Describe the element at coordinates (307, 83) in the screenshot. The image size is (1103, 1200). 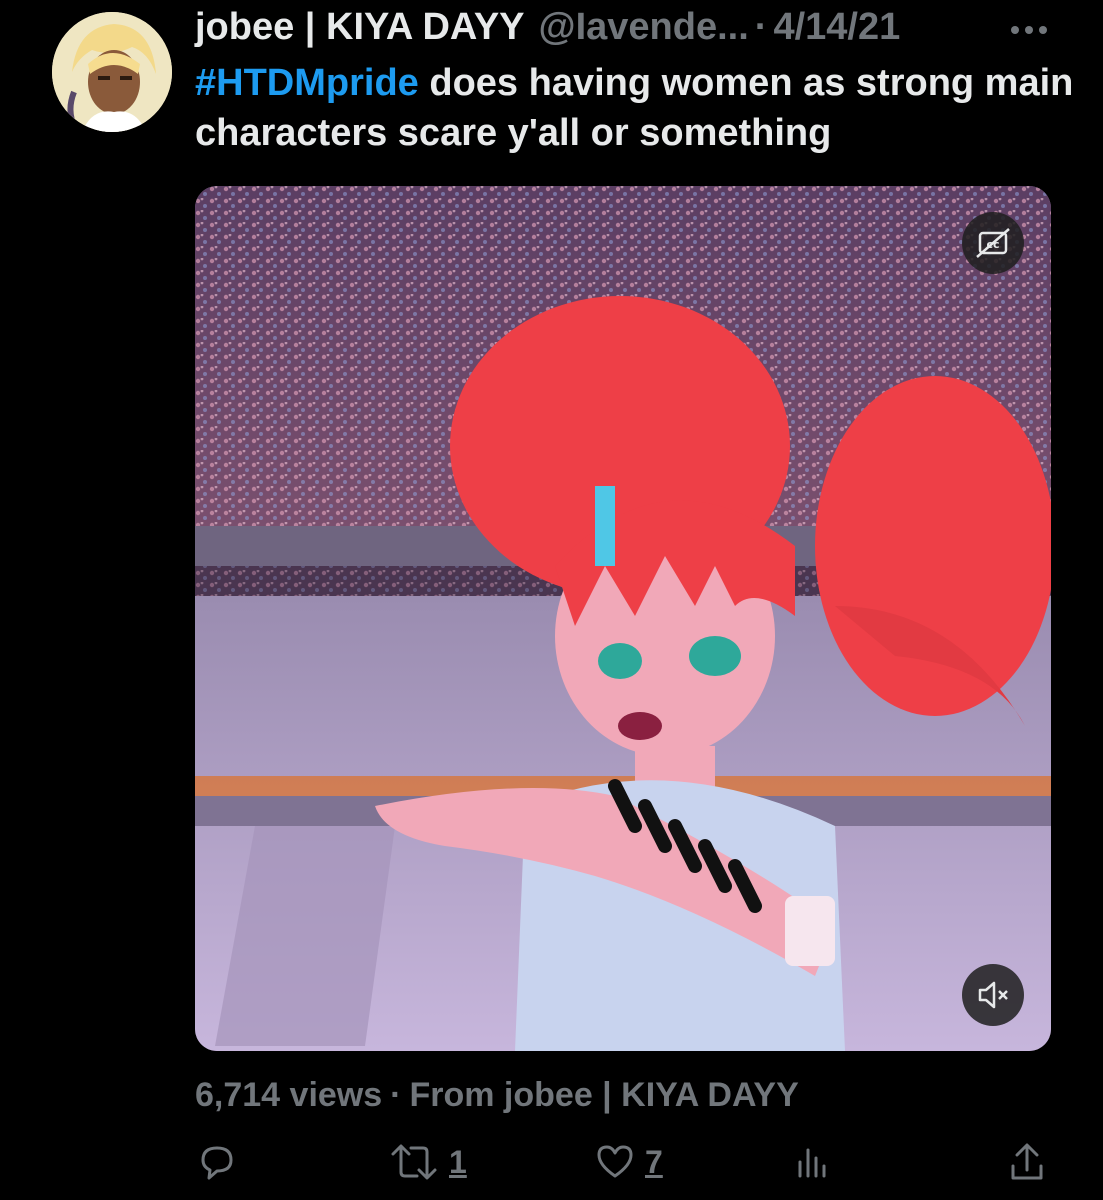
I see `hashtag-link: #HTDMpride` at that location.